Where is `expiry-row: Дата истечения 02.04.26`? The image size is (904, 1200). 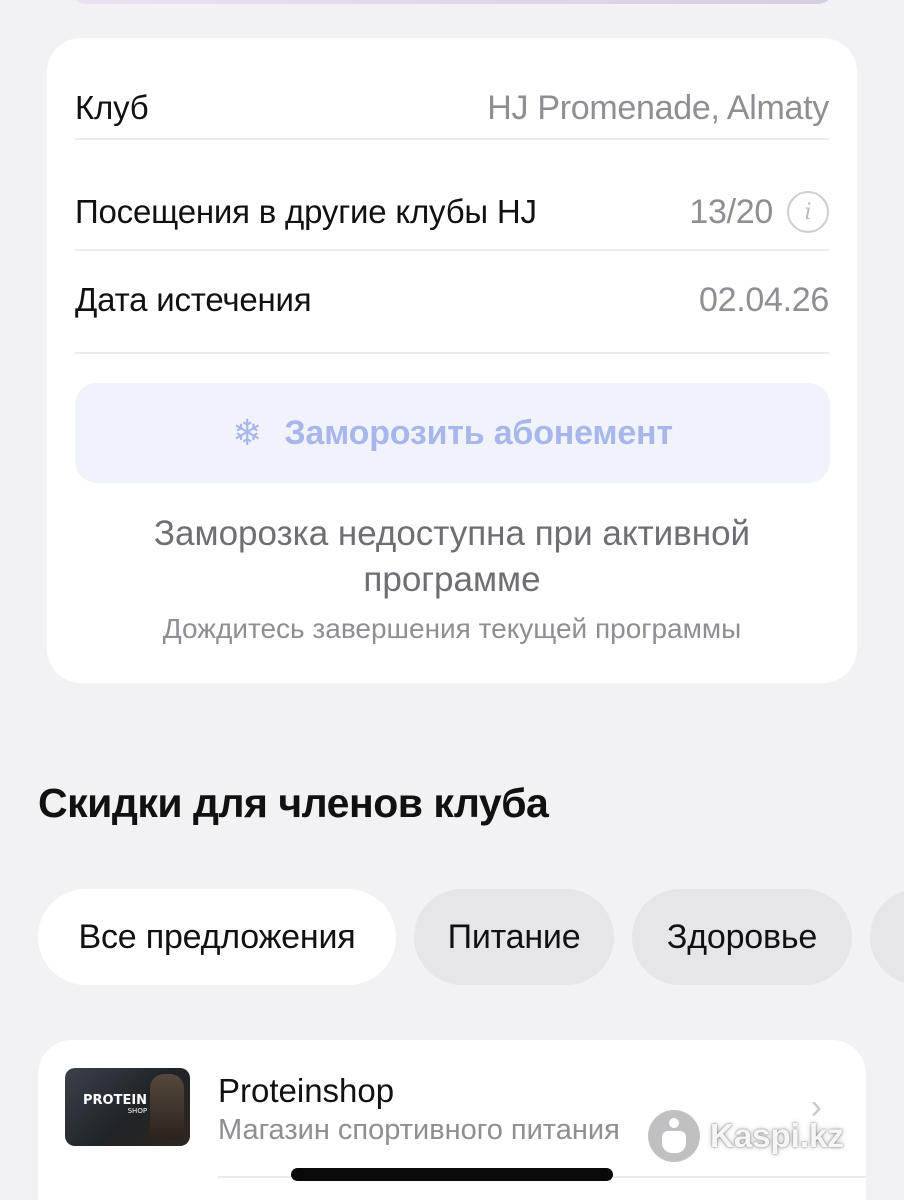
expiry-row: Дата истечения 02.04.26 is located at coordinates (452, 300).